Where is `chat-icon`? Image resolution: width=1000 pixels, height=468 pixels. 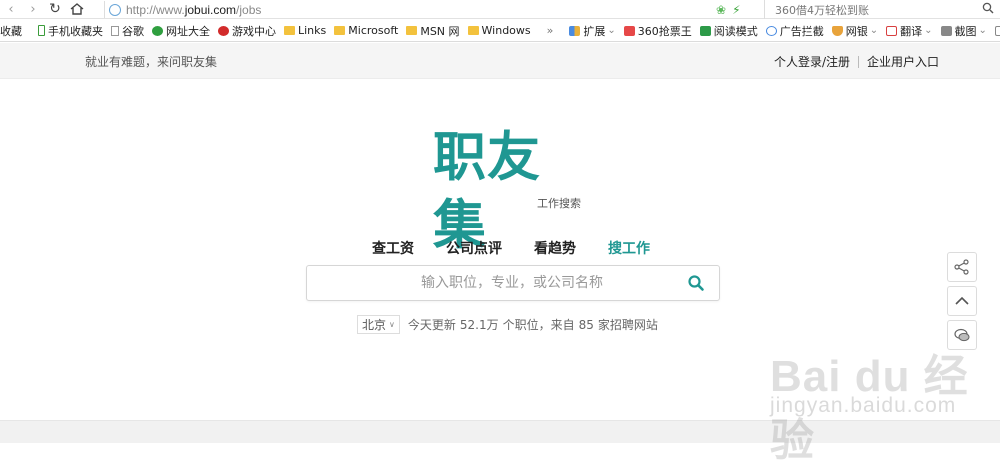 chat-icon is located at coordinates (962, 335).